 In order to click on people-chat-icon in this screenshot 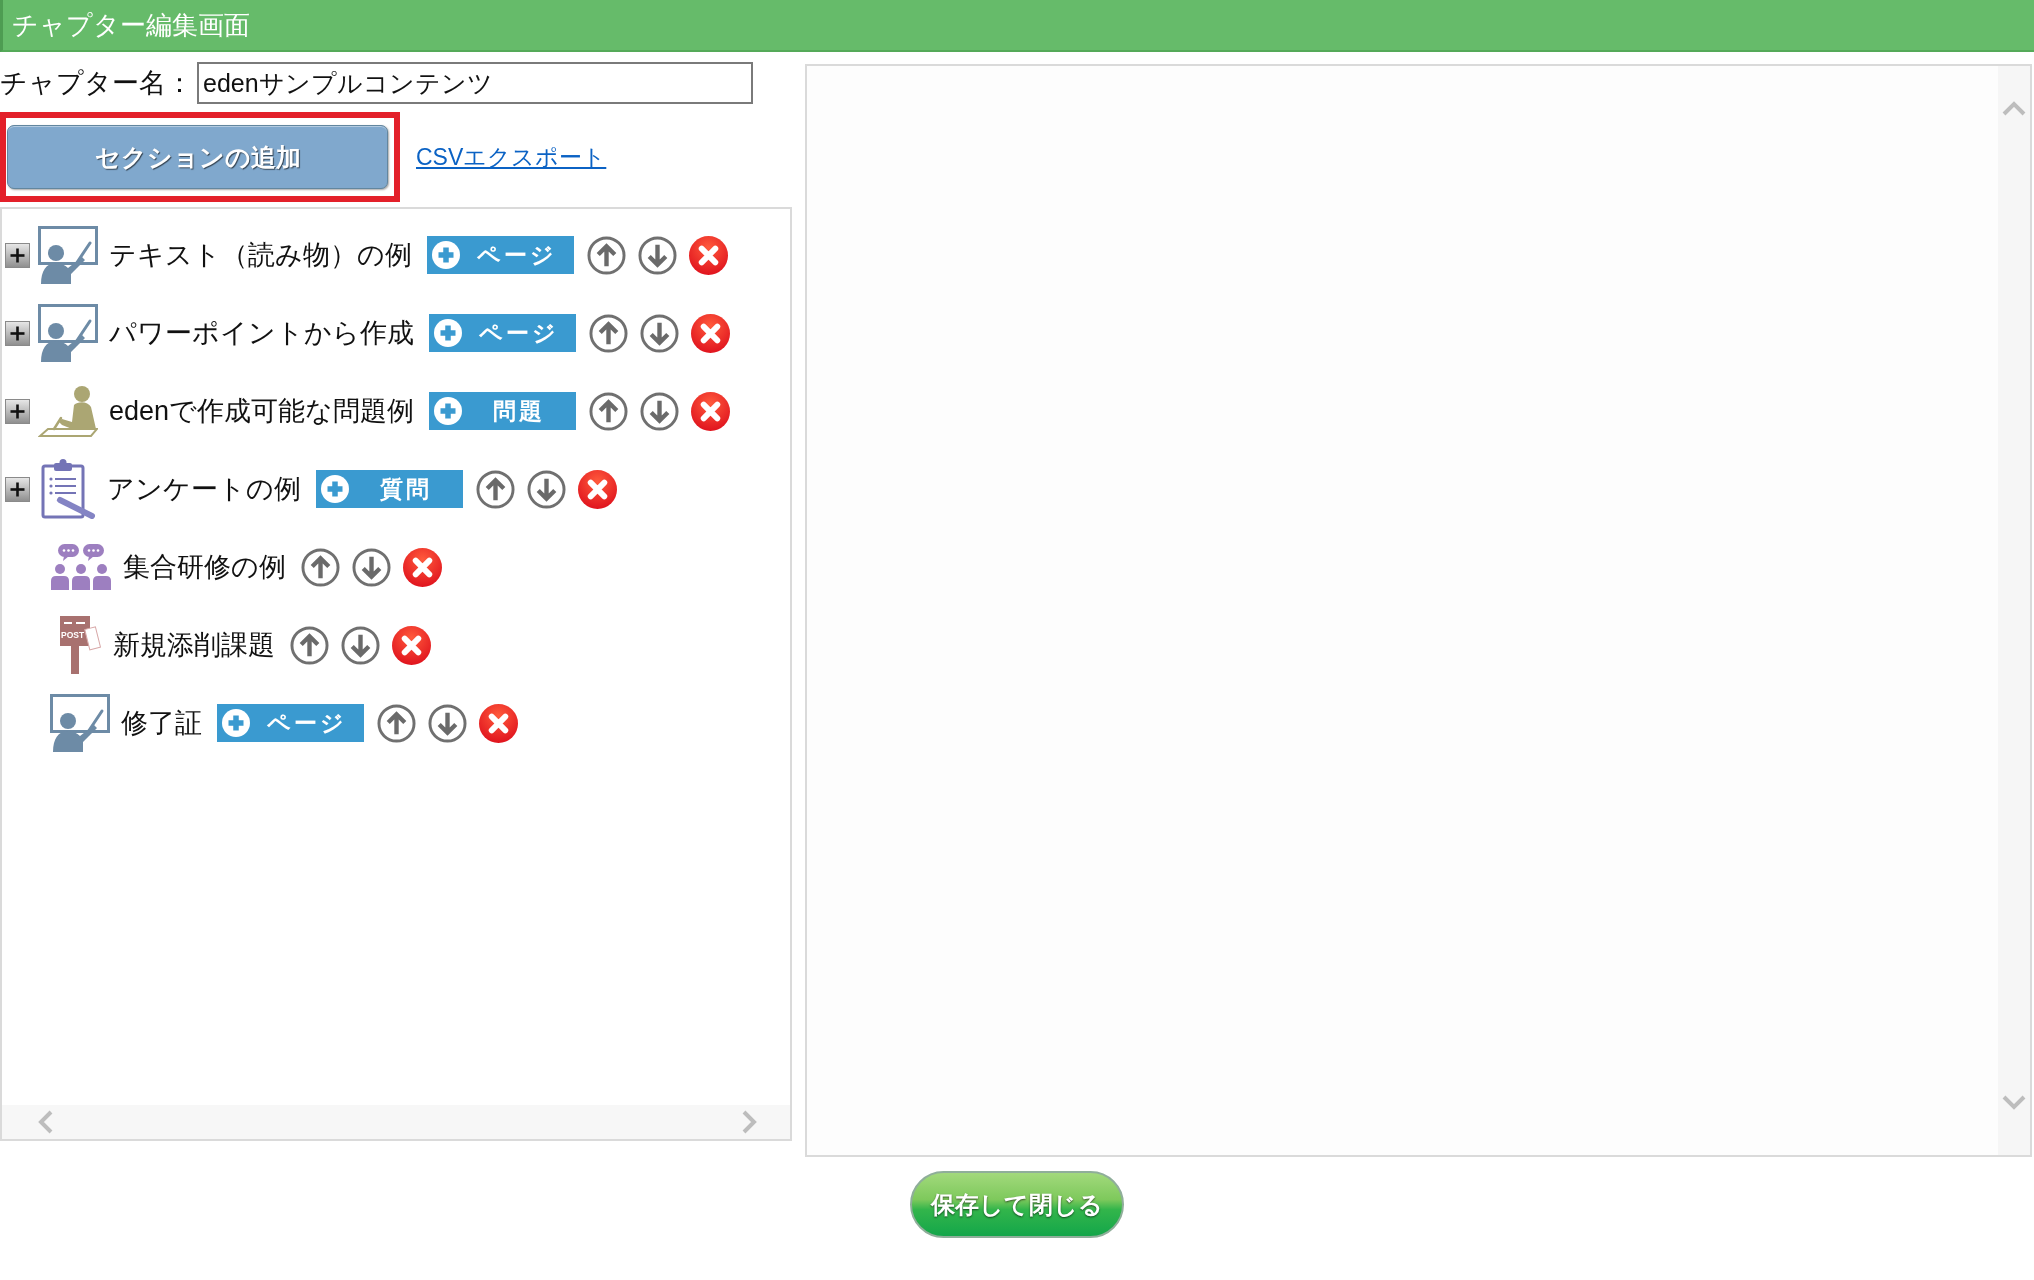, I will do `click(81, 567)`.